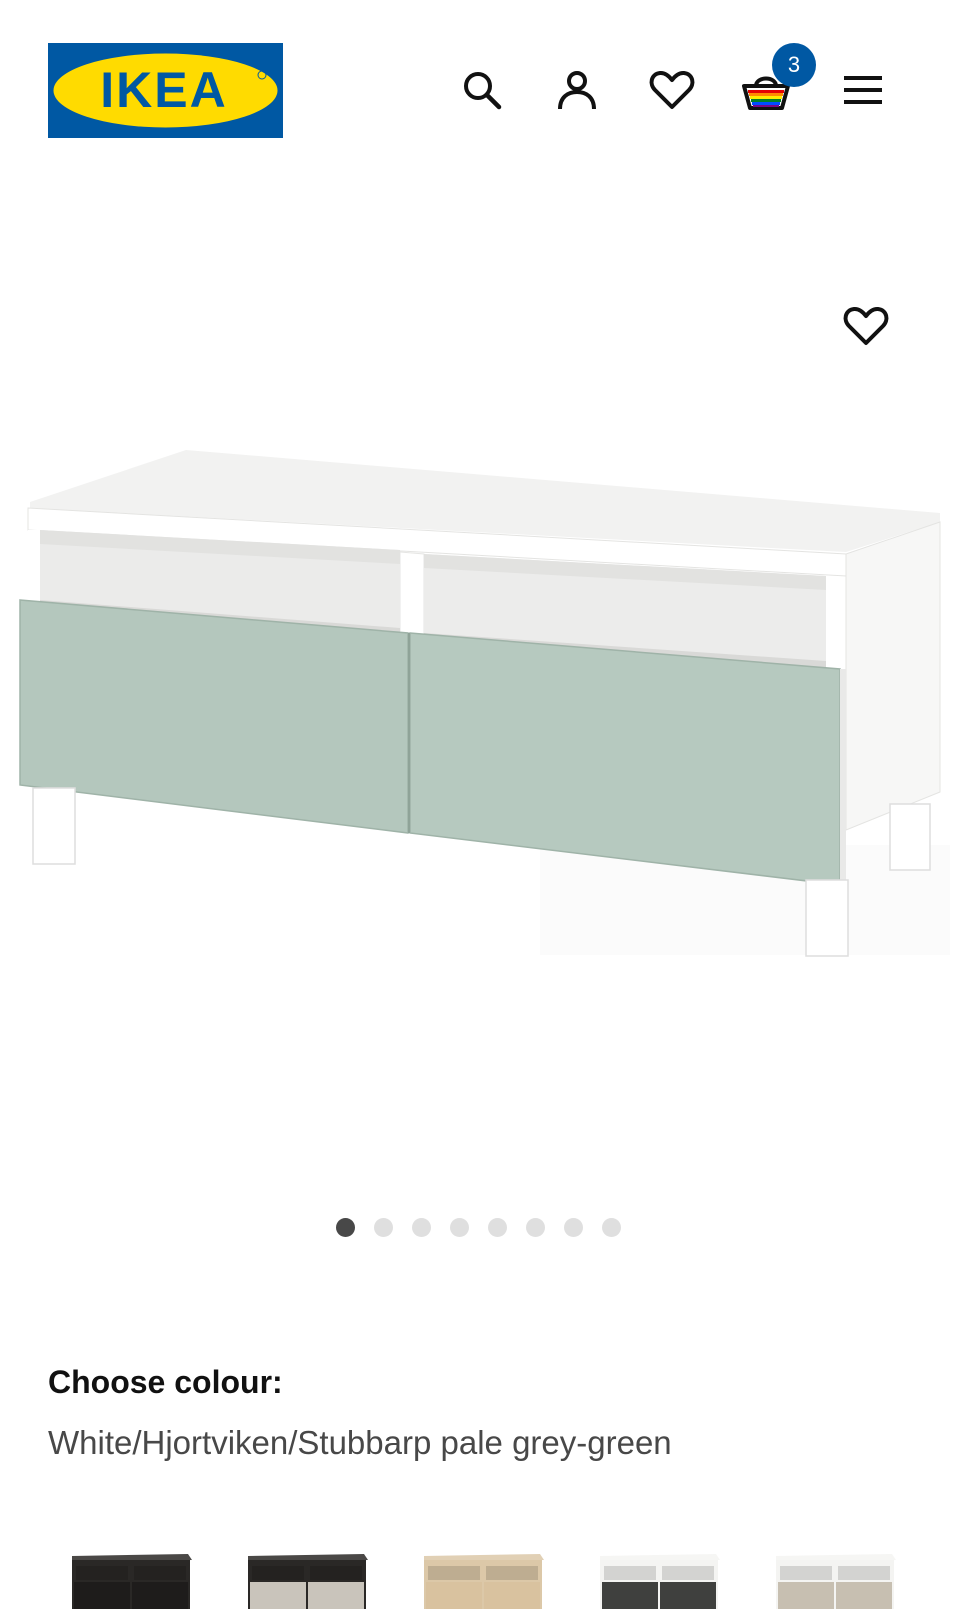 The height and width of the screenshot is (1609, 960). I want to click on search-icon, so click(482, 90).